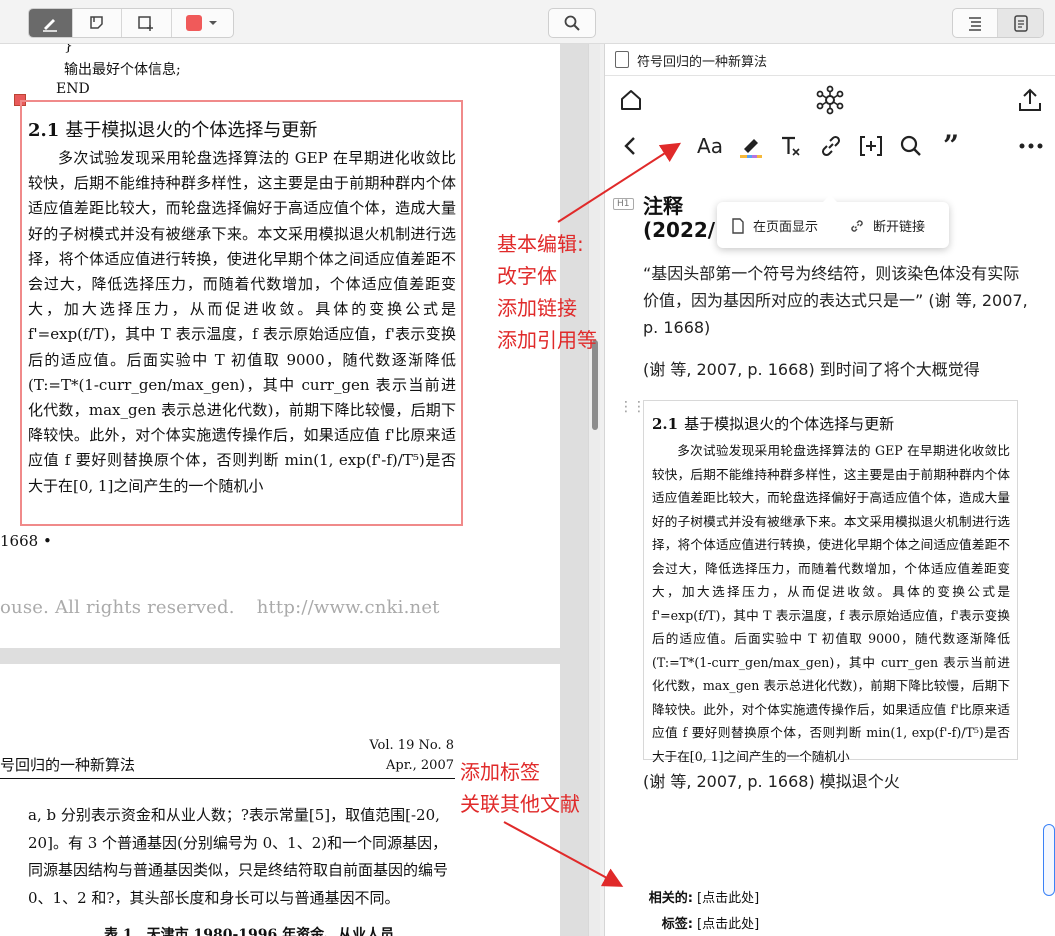 Image resolution: width=1055 pixels, height=936 pixels. I want to click on highlight-pen-button, so click(51, 23).